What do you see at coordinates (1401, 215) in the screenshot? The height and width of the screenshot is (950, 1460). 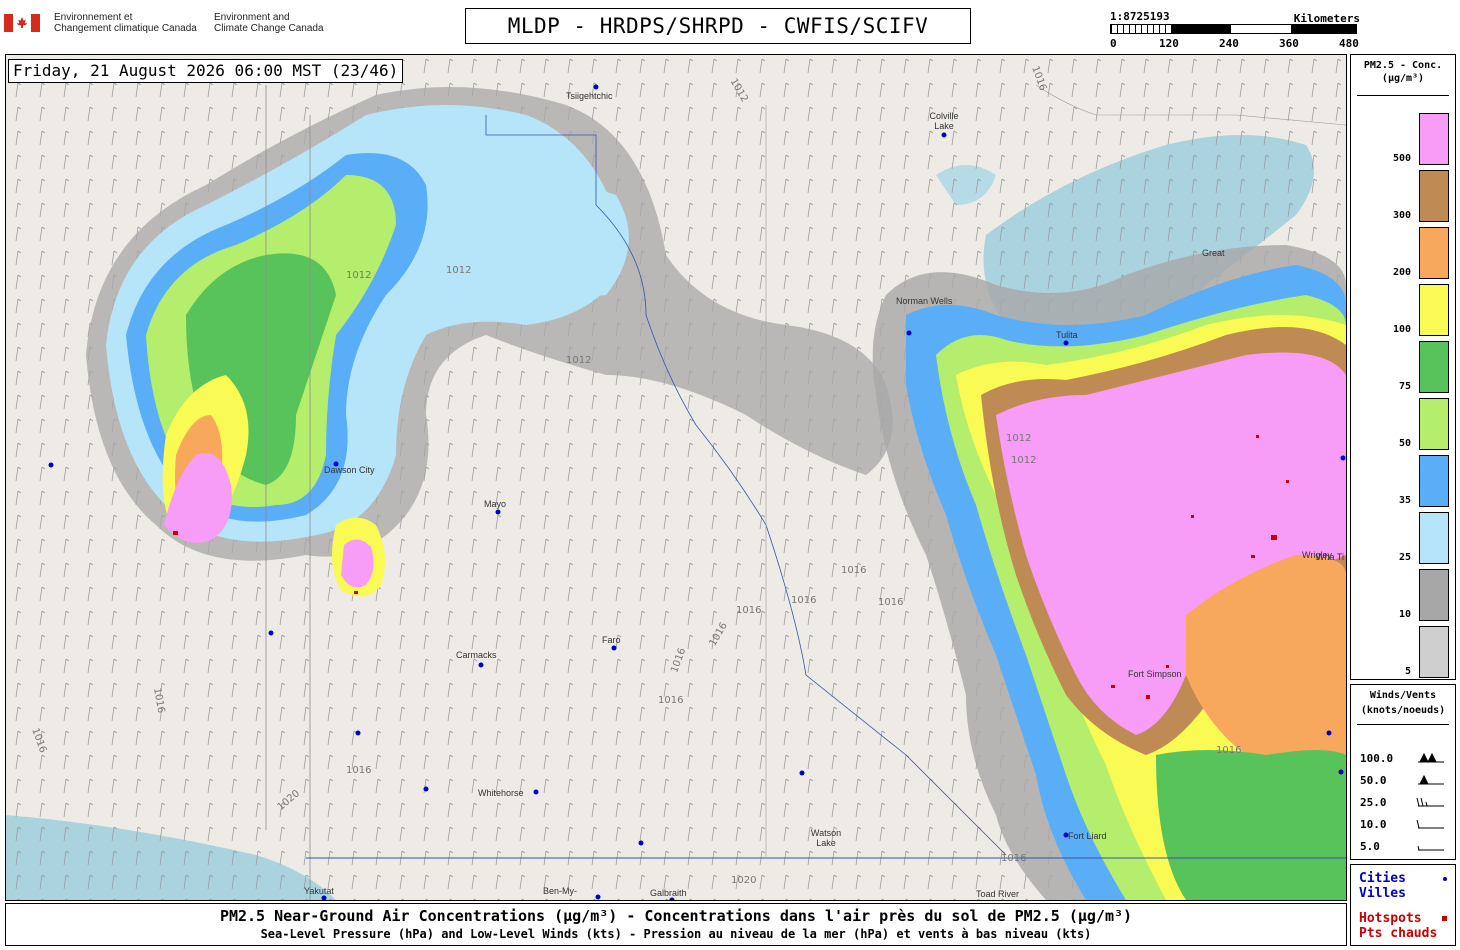 I see `pm25-level-label: 300` at bounding box center [1401, 215].